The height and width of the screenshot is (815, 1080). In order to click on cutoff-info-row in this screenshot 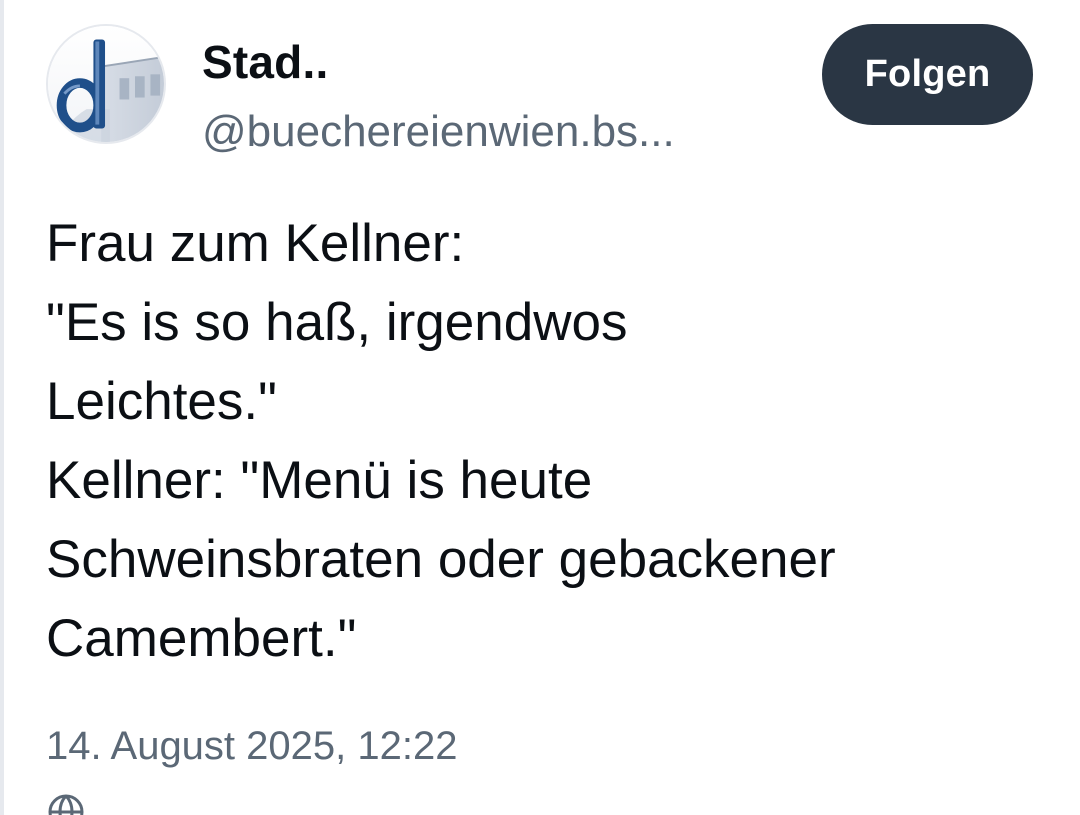, I will do `click(66, 803)`.